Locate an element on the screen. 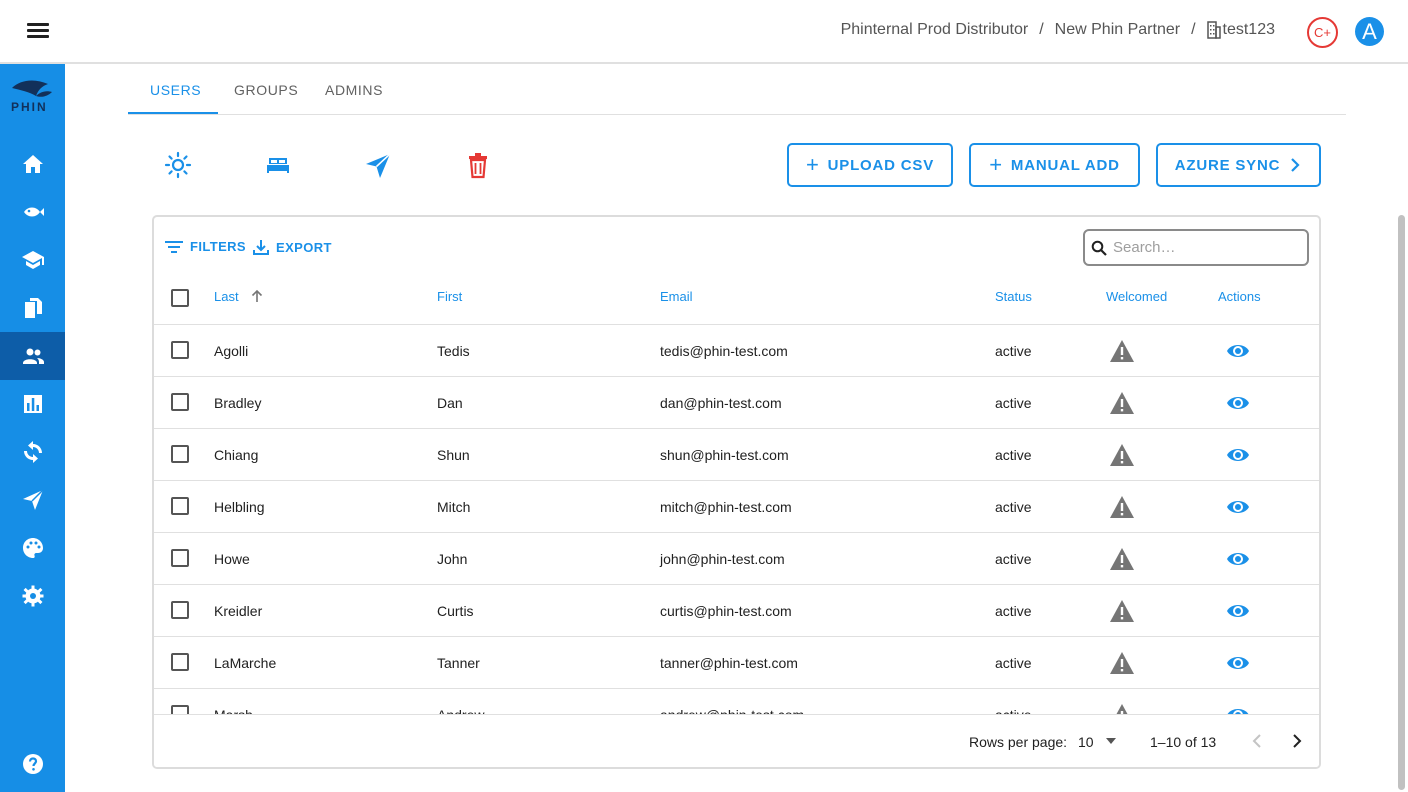  manual-add-button: + MANUAL ADD is located at coordinates (1054, 165).